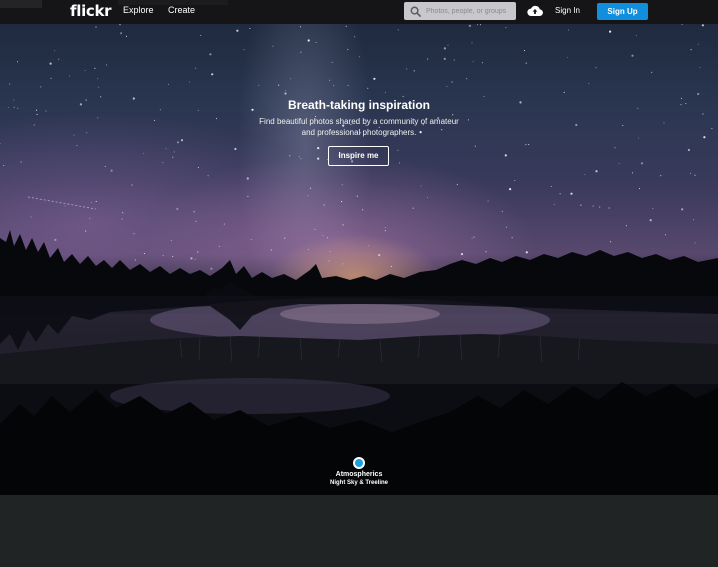  I want to click on cloud-upload-icon, so click(535, 10).